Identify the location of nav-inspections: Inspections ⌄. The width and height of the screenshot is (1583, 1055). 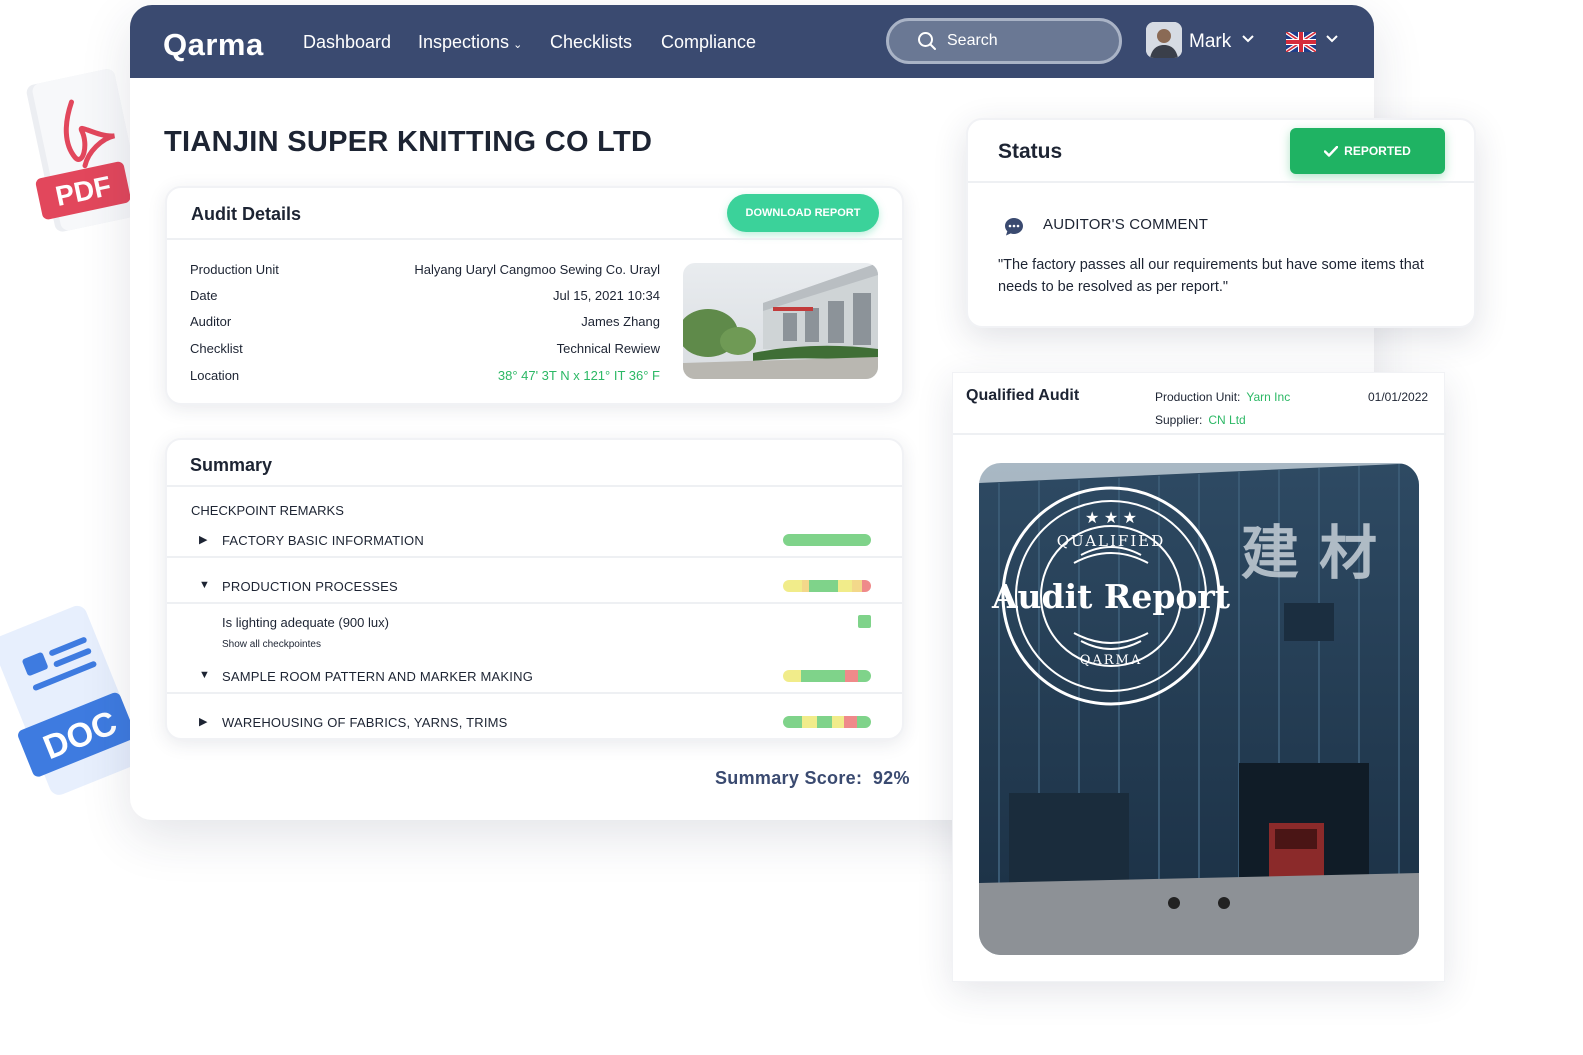
(470, 42).